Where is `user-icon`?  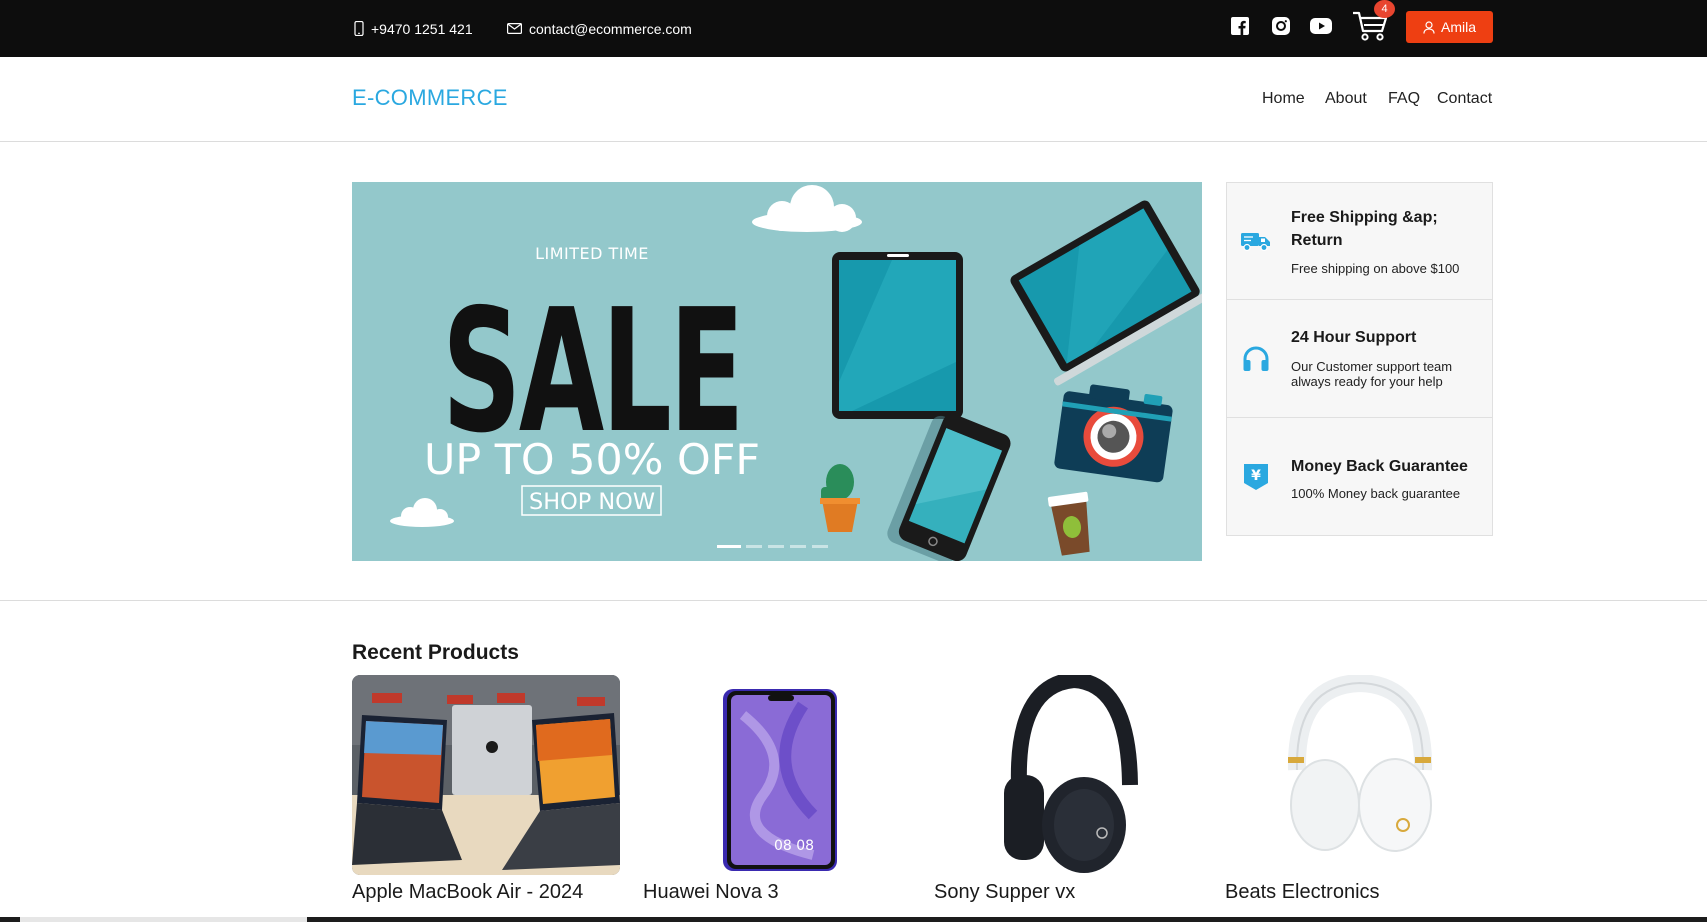
user-icon is located at coordinates (1429, 27).